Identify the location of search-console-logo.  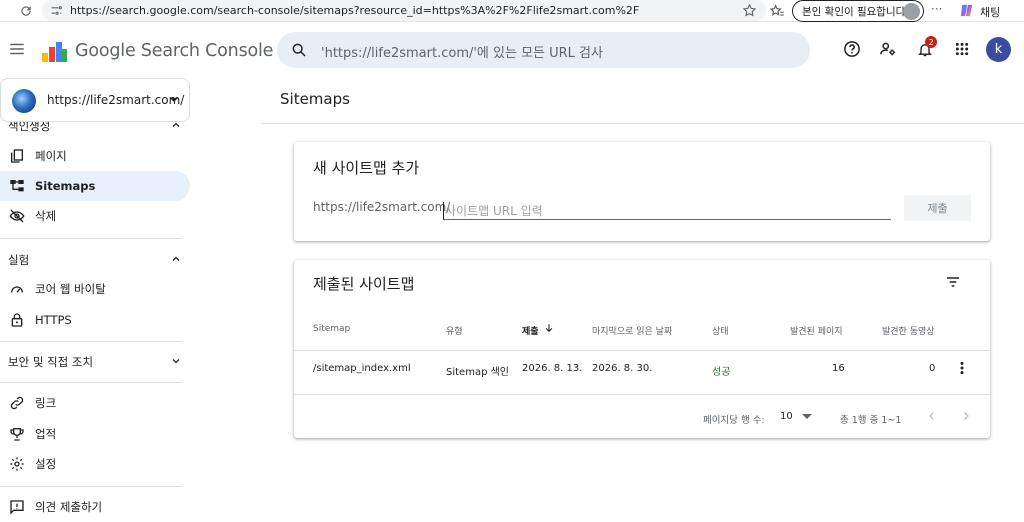
(54, 52).